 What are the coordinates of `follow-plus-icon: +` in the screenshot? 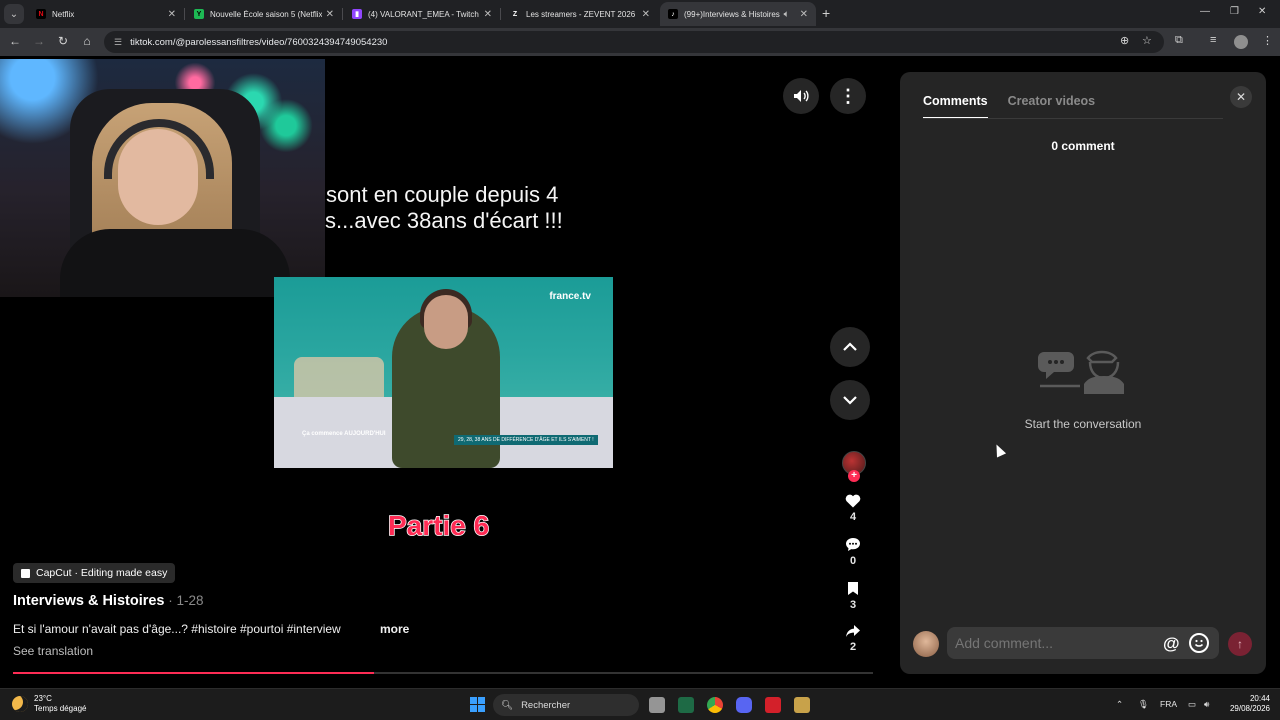 It's located at (854, 476).